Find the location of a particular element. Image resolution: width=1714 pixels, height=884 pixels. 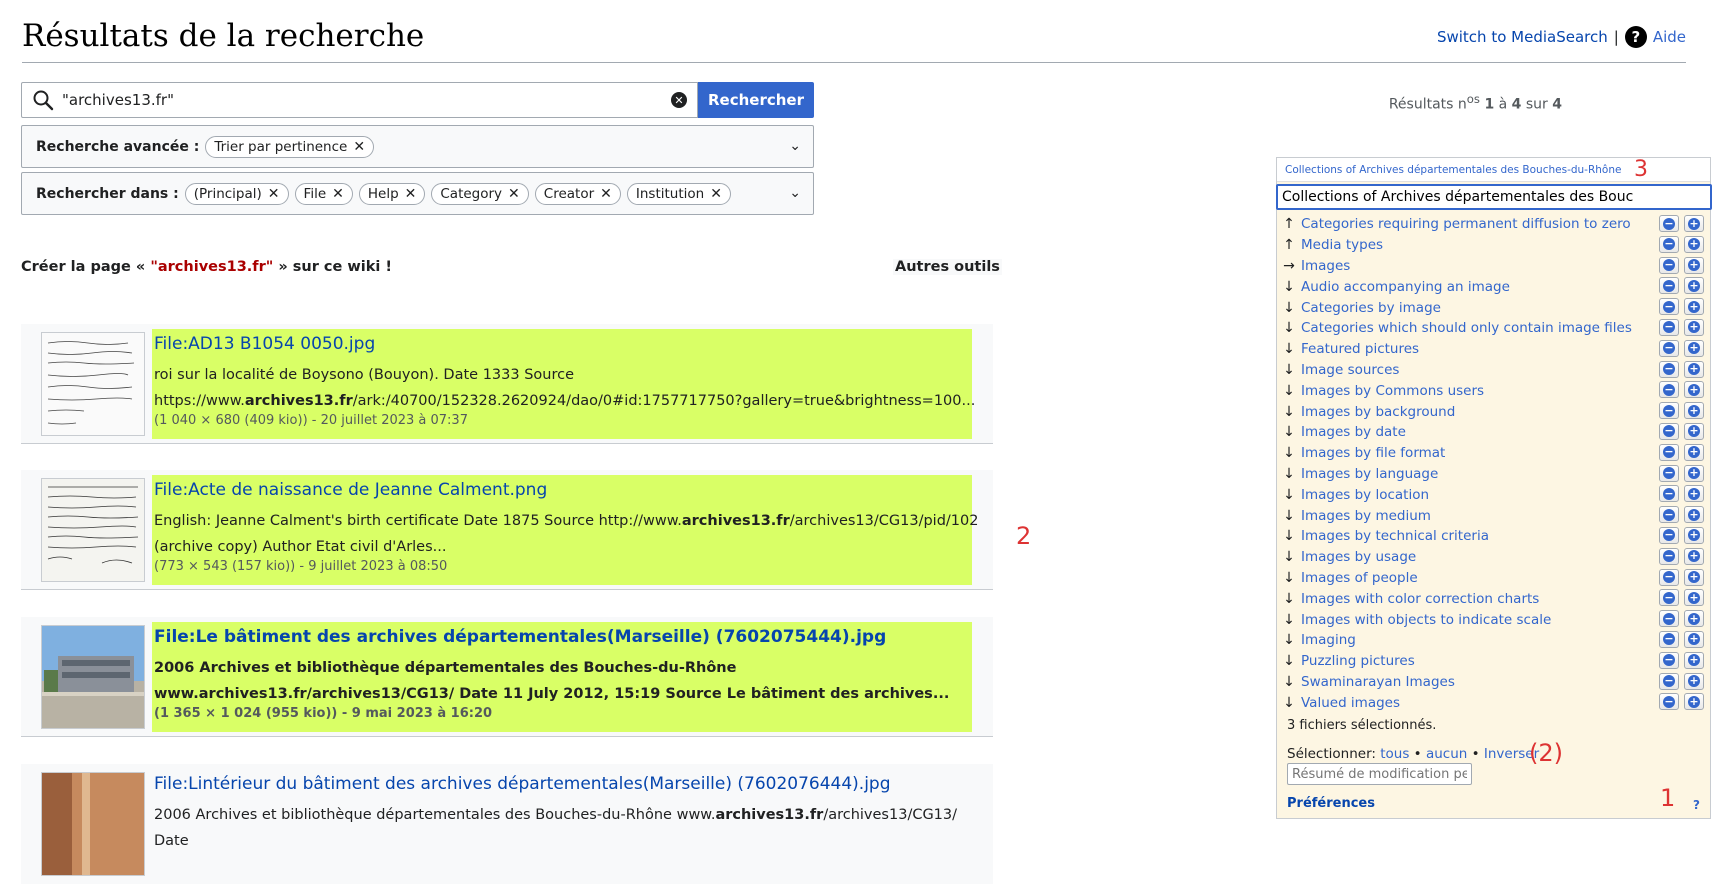

category-link: Images by location is located at coordinates (1365, 495).